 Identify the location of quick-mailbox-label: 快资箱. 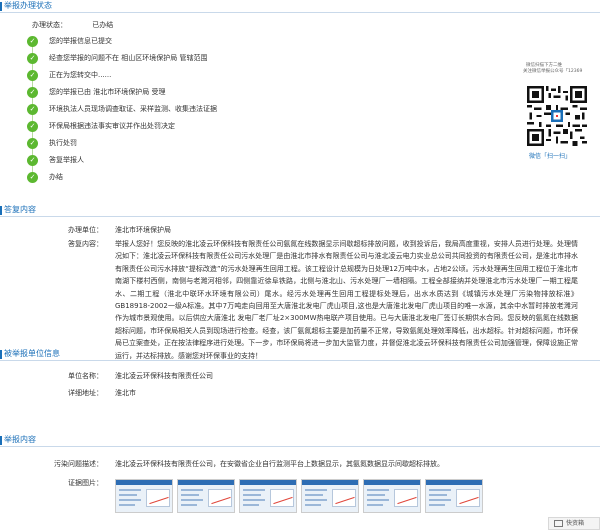
(575, 523).